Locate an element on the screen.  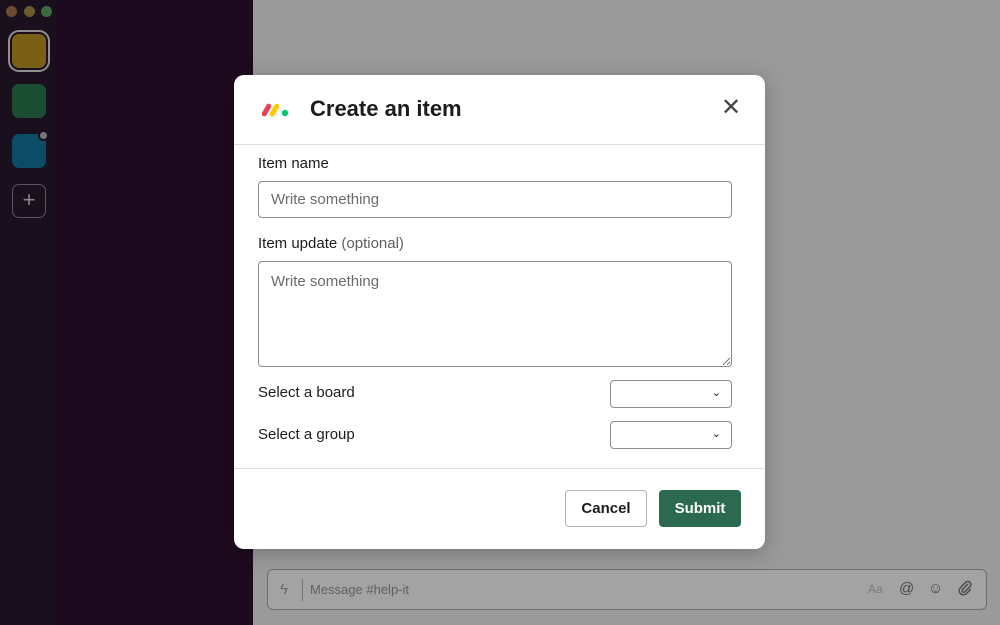
item-update-label-text: Item update is located at coordinates (298, 243).